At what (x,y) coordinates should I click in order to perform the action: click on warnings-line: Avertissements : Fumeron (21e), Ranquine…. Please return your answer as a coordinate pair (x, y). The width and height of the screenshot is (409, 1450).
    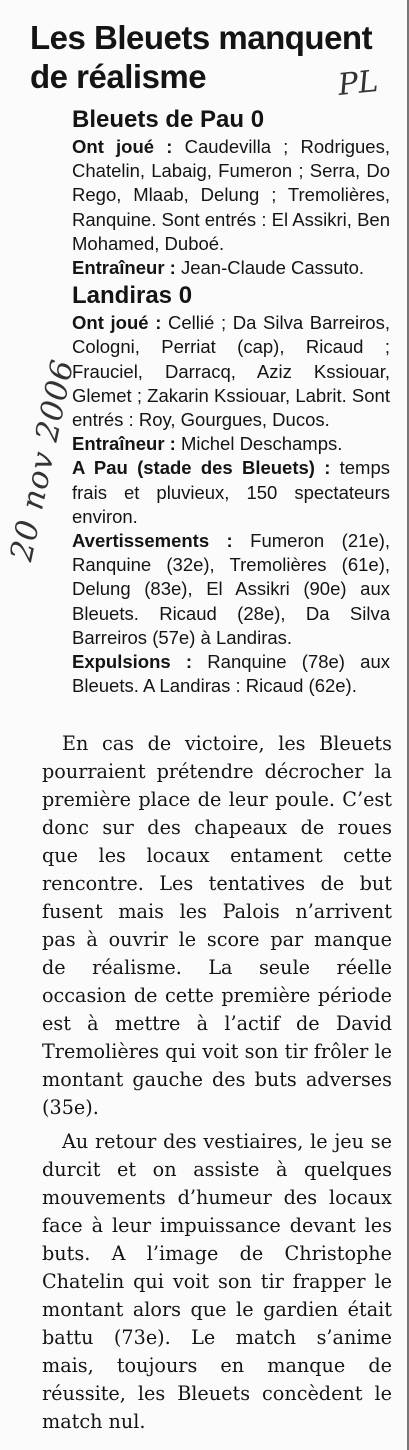
    Looking at the image, I should click on (231, 589).